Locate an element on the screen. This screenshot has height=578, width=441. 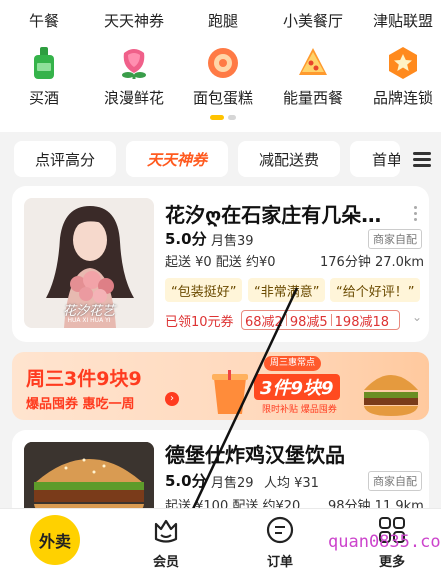
delivery-time-distance: 176分钟 27.0km is located at coordinates (372, 262).